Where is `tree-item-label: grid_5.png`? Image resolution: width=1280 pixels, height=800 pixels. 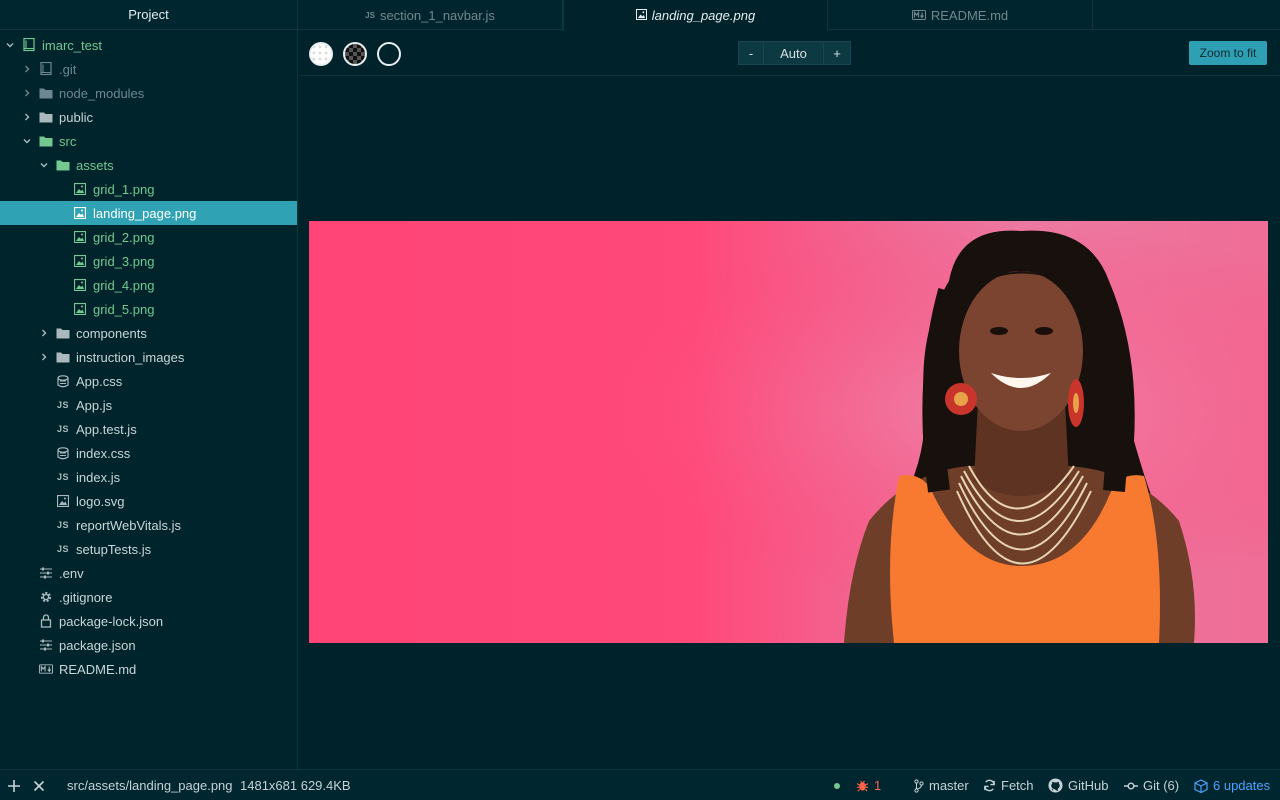 tree-item-label: grid_5.png is located at coordinates (124, 309).